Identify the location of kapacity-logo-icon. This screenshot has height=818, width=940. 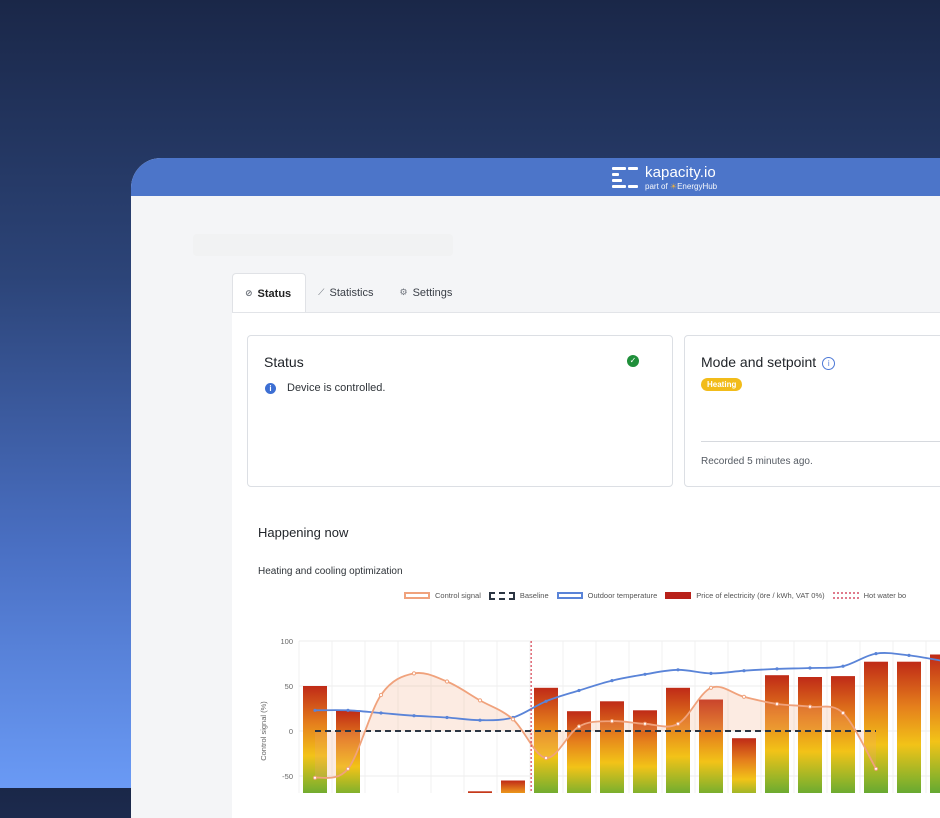
(625, 178).